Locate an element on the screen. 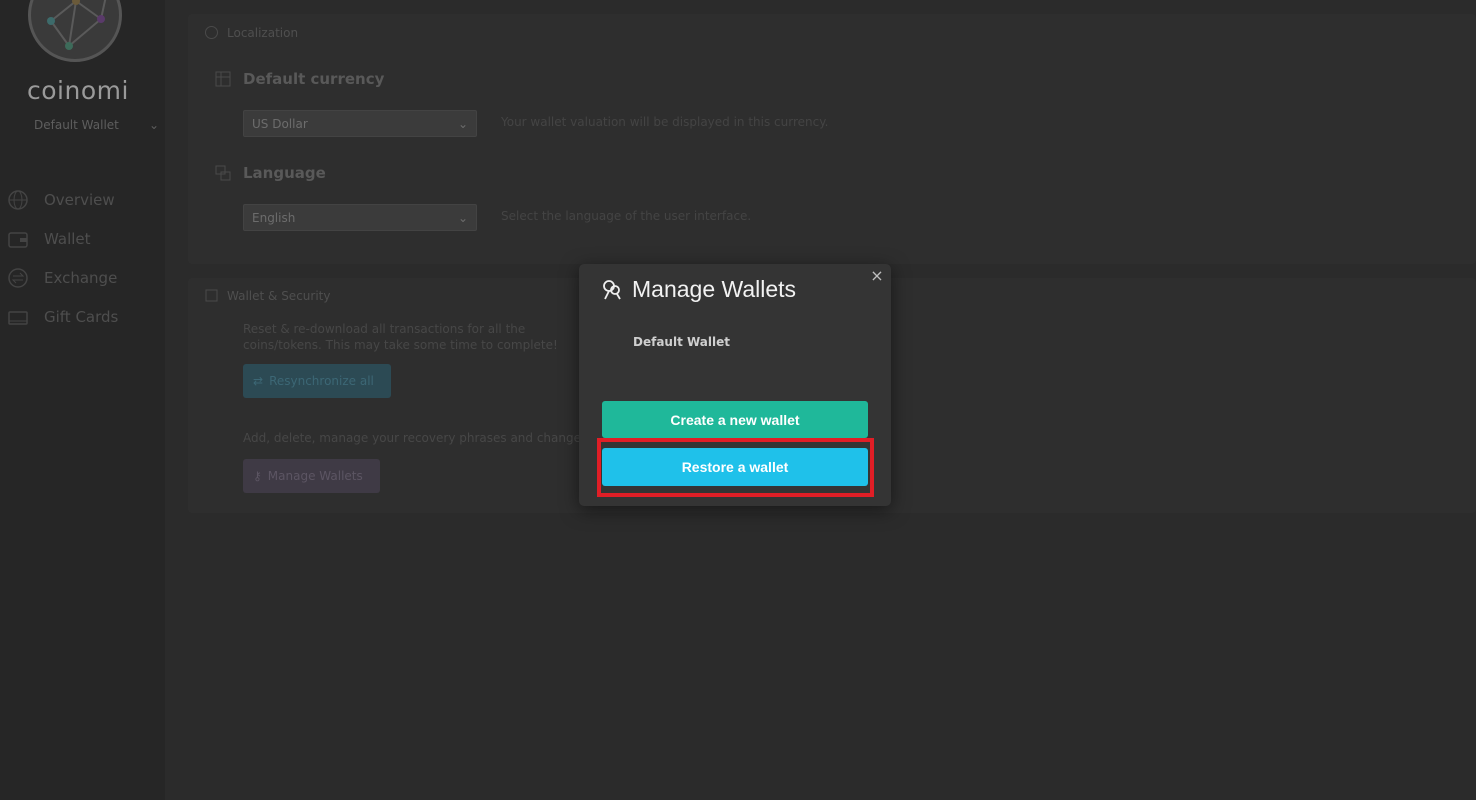 This screenshot has height=800, width=1476. wallet-selector-label: Default Wallet is located at coordinates (76, 125).